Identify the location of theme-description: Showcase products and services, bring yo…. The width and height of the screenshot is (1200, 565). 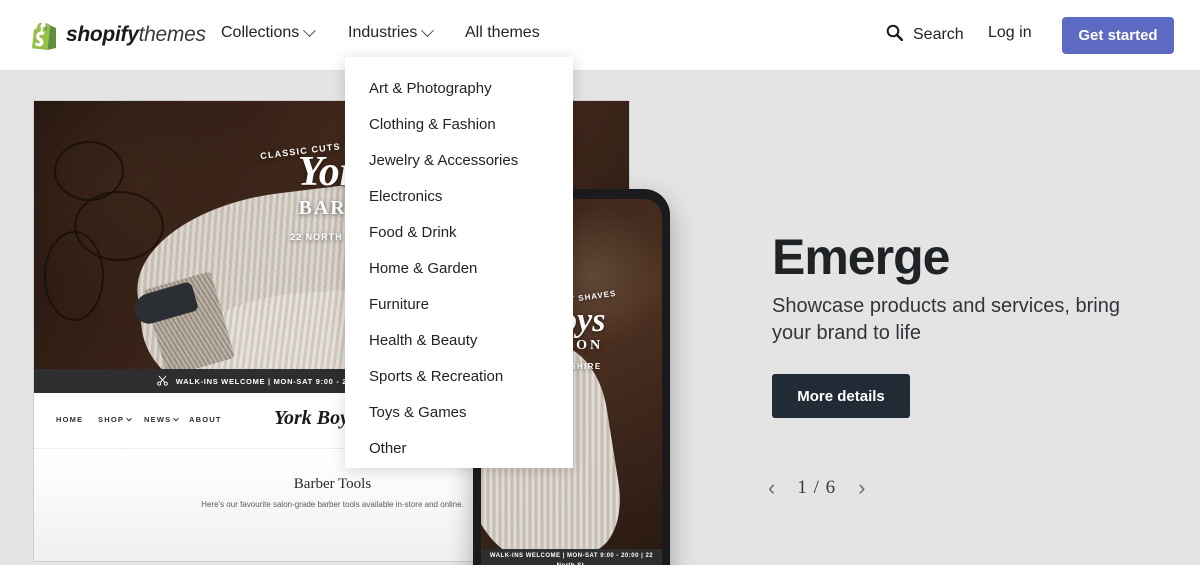
(946, 319).